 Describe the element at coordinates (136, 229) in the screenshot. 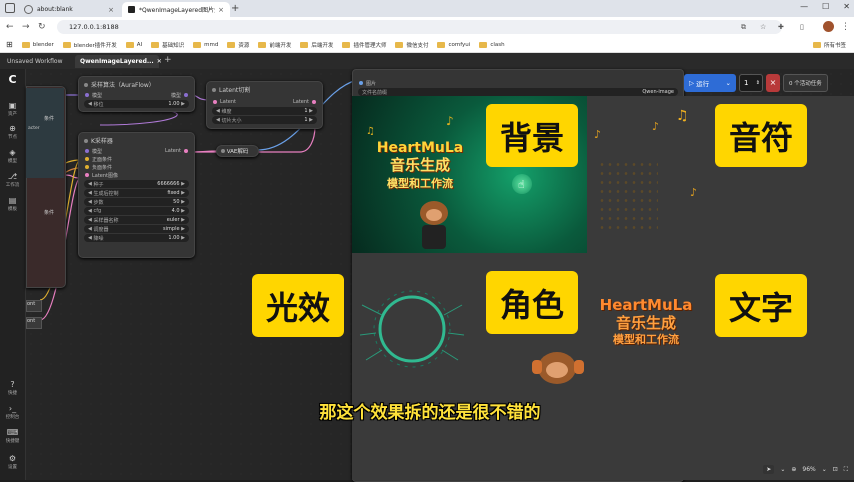

I see `scheduler-widget: ◀ 调度器 simple ▶` at that location.